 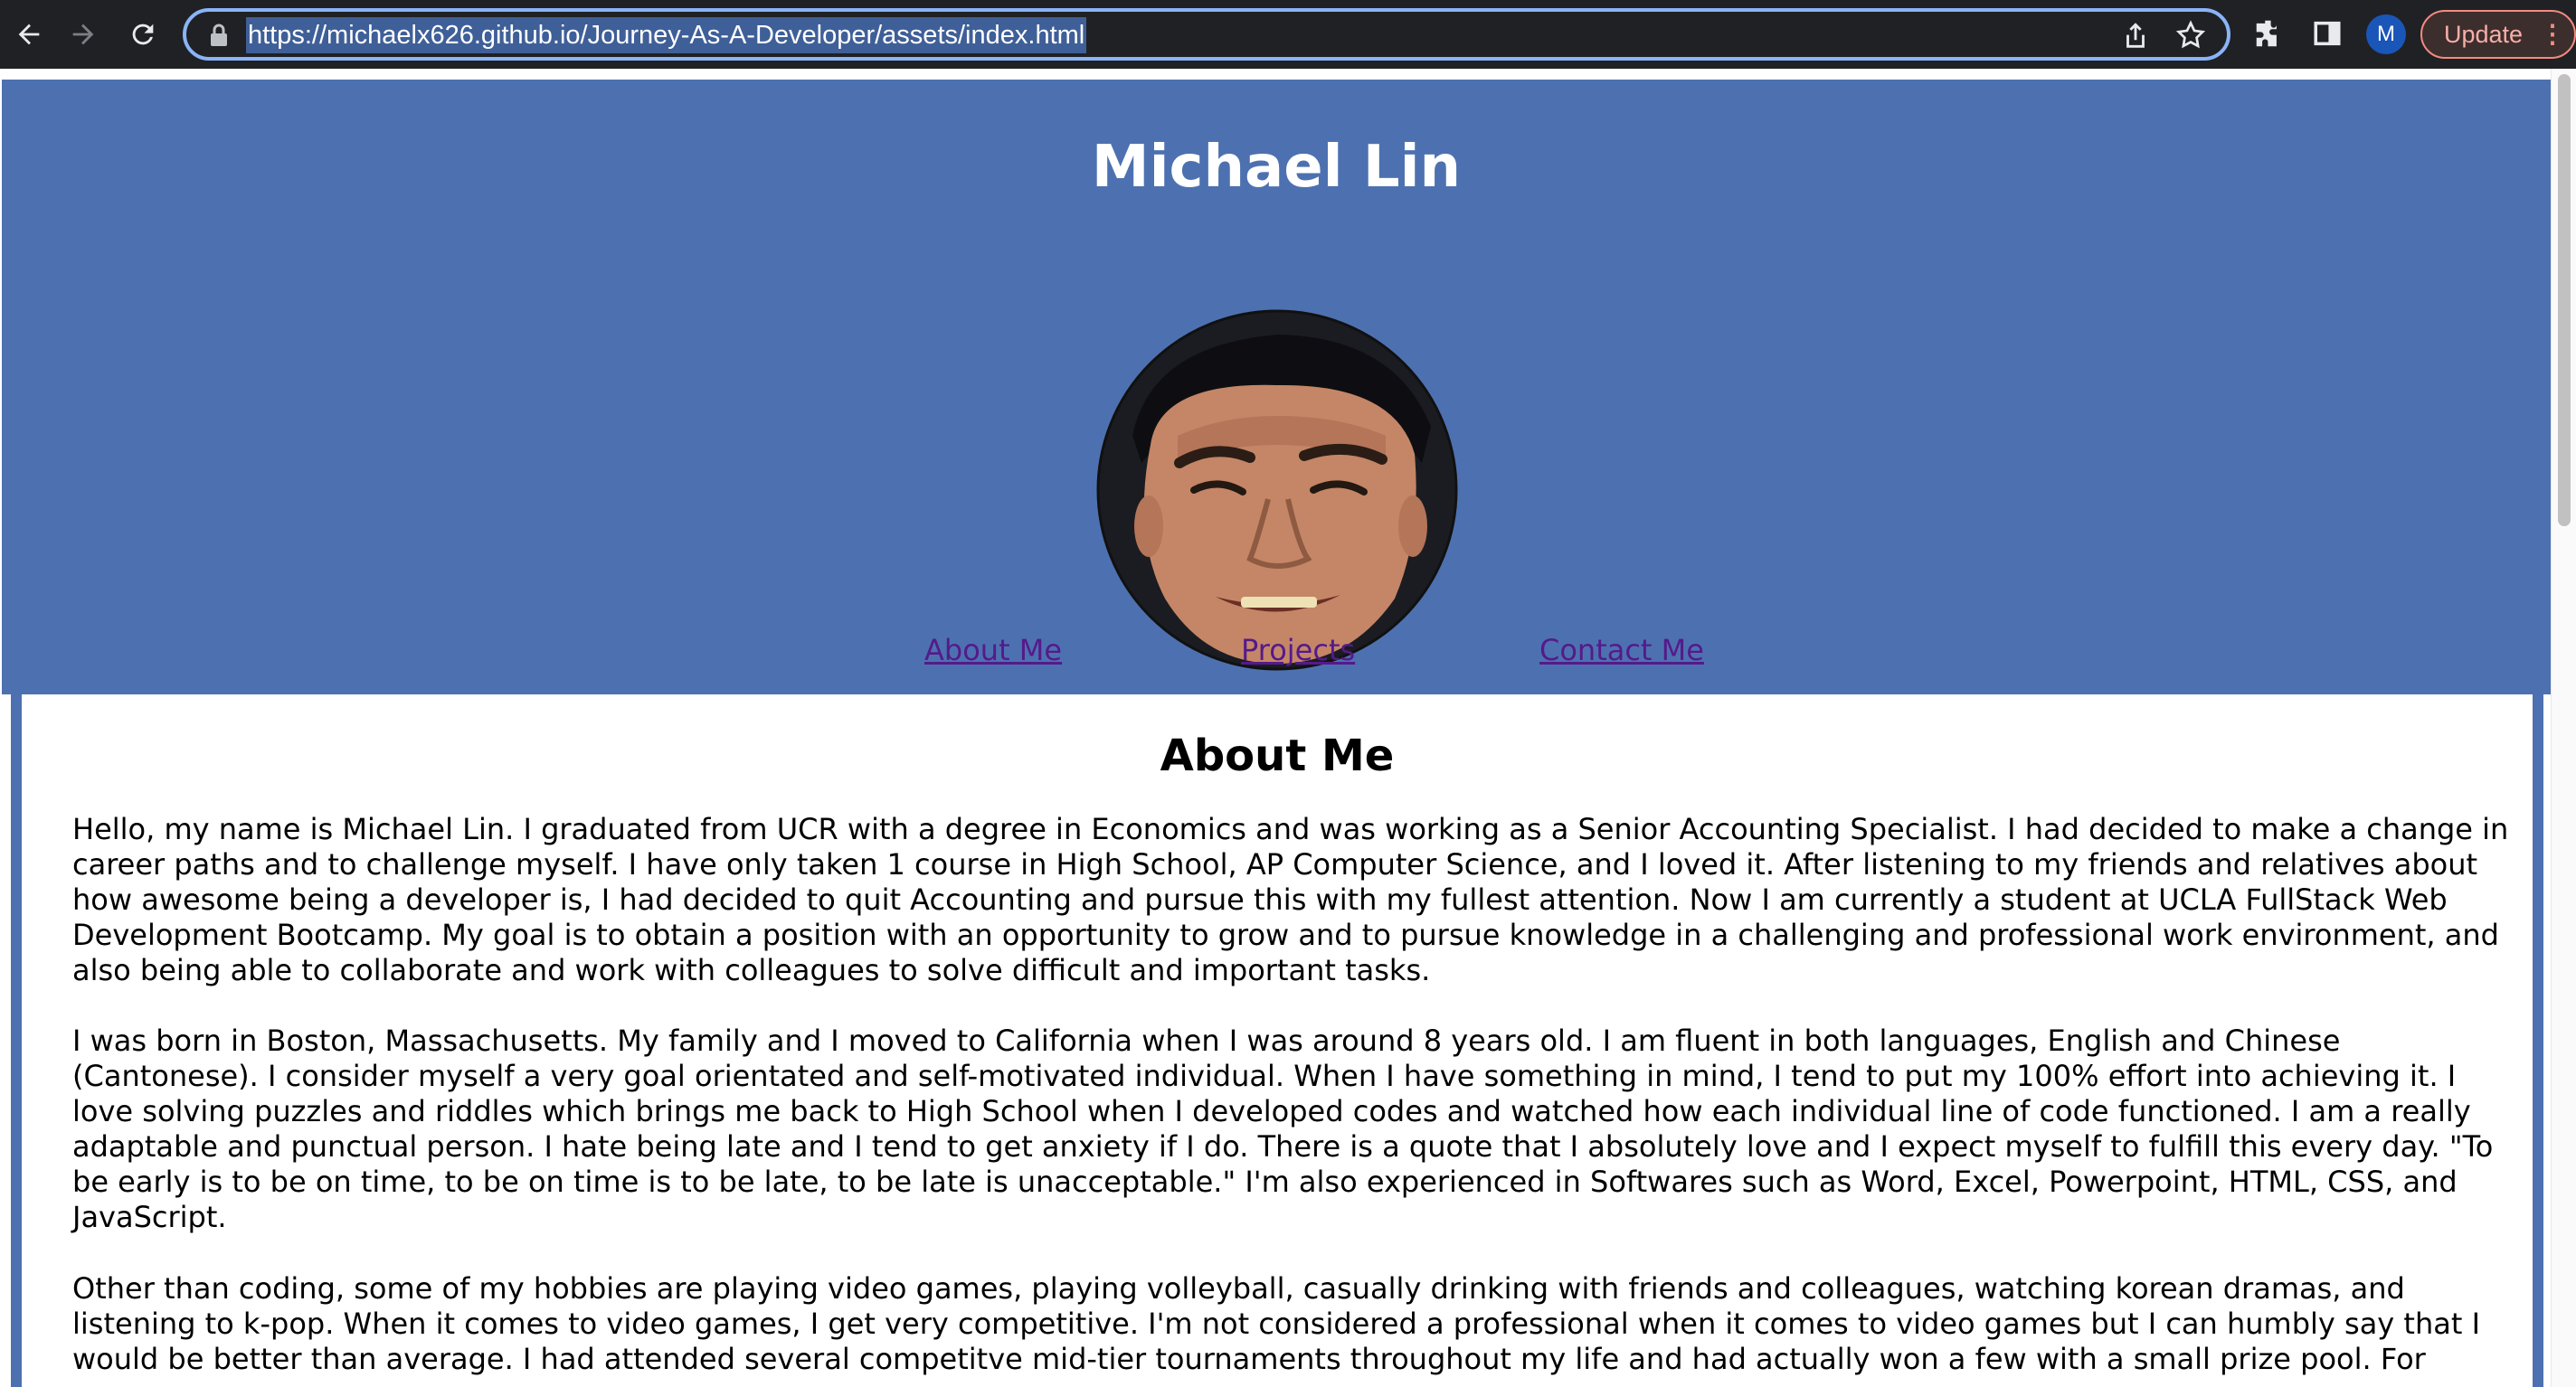 What do you see at coordinates (1621, 650) in the screenshot?
I see `nav-link-contact-me: Contact Me` at bounding box center [1621, 650].